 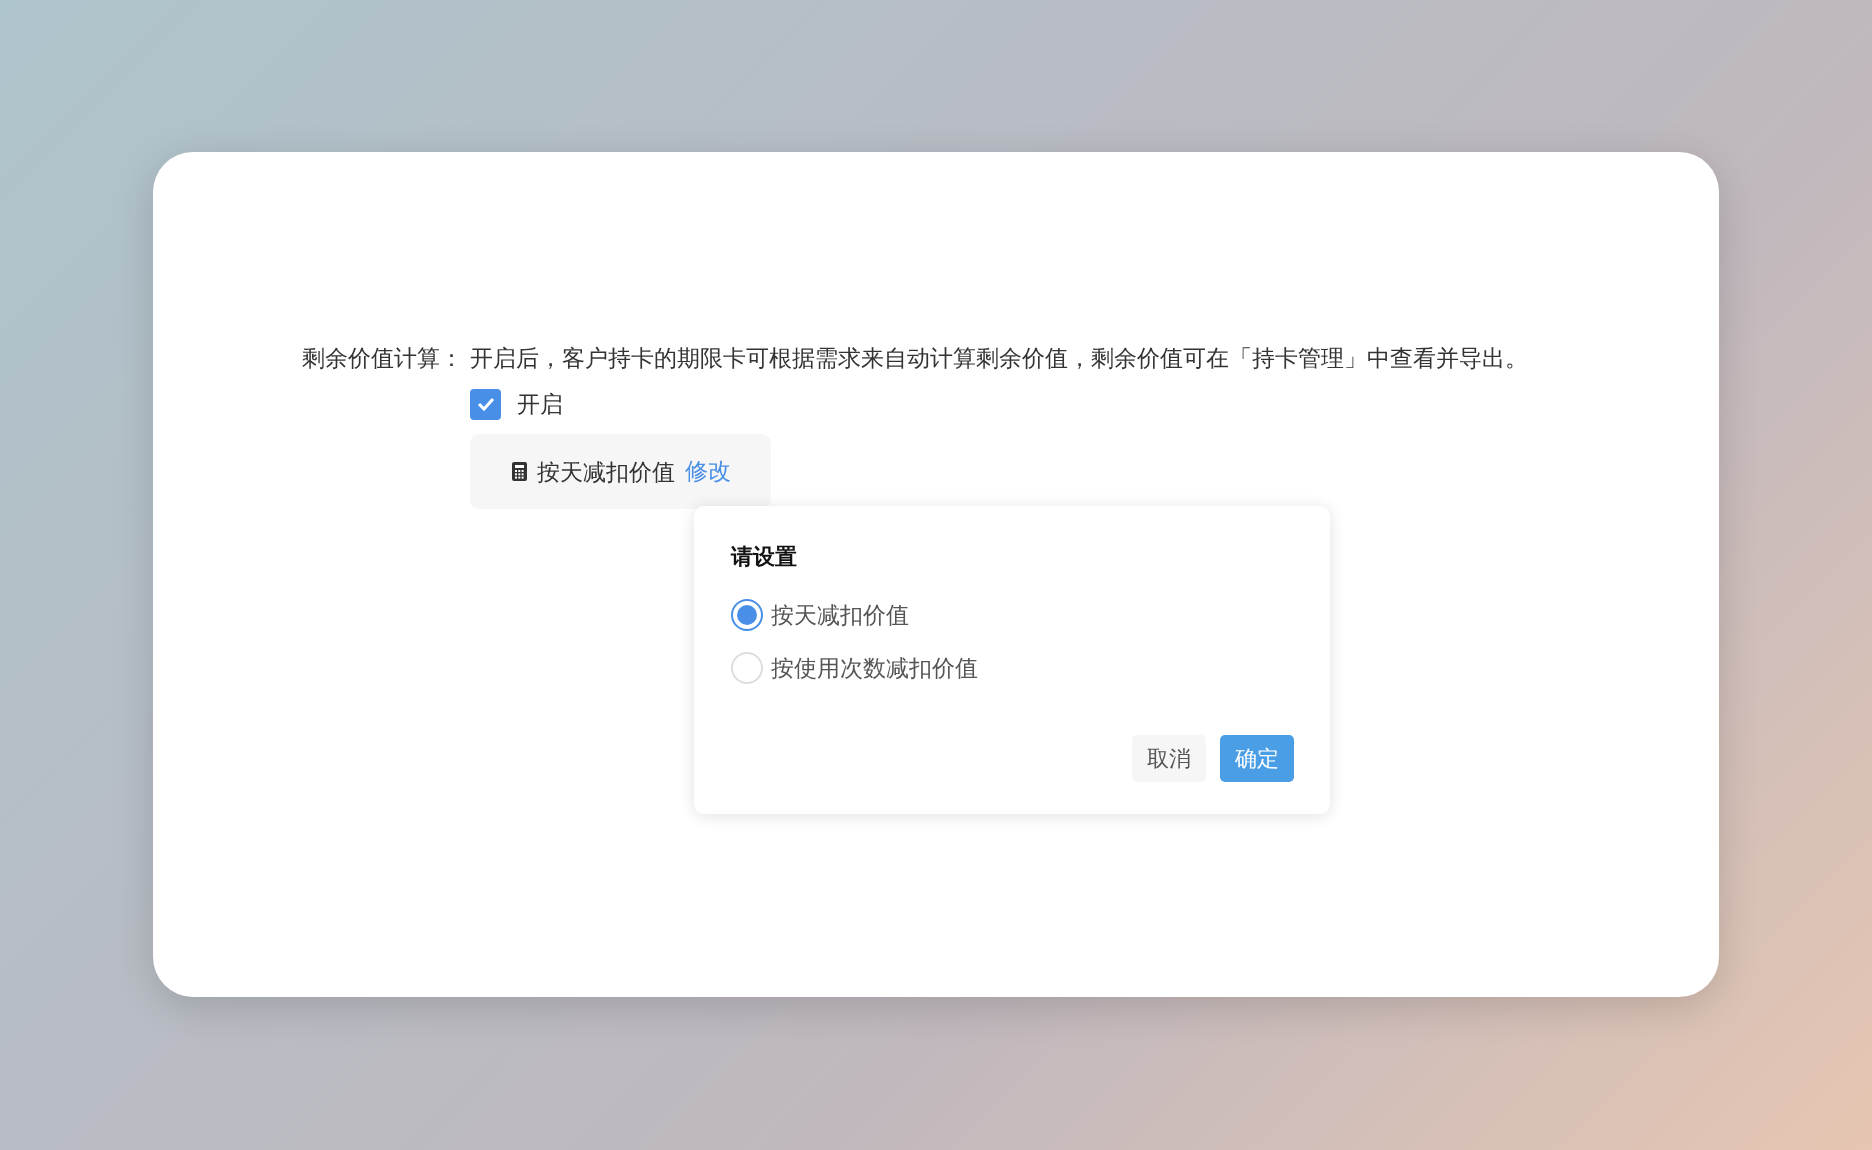 What do you see at coordinates (840, 615) in the screenshot?
I see `radio-label: 按天减扣价值` at bounding box center [840, 615].